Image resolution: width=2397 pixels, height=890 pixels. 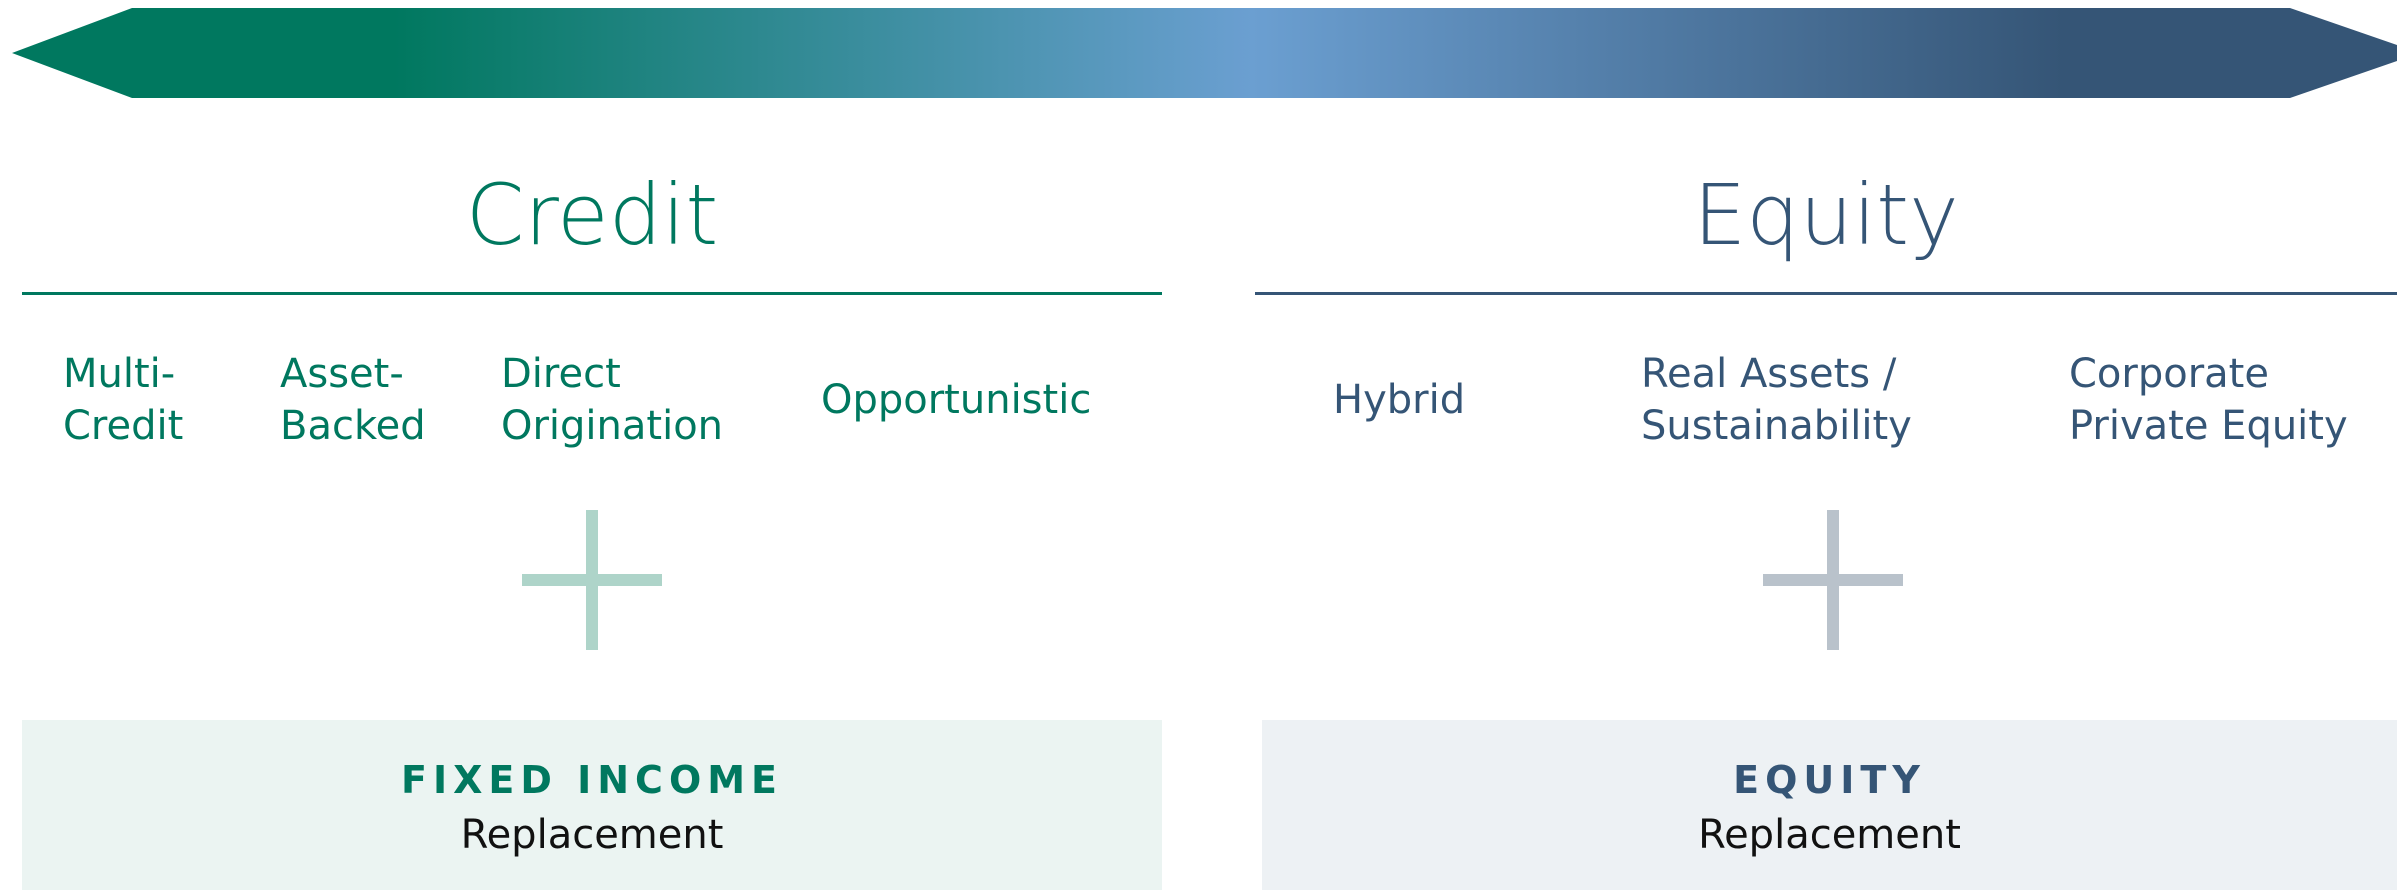 What do you see at coordinates (353, 400) in the screenshot?
I see `category-asset-backed: Asset- Backed` at bounding box center [353, 400].